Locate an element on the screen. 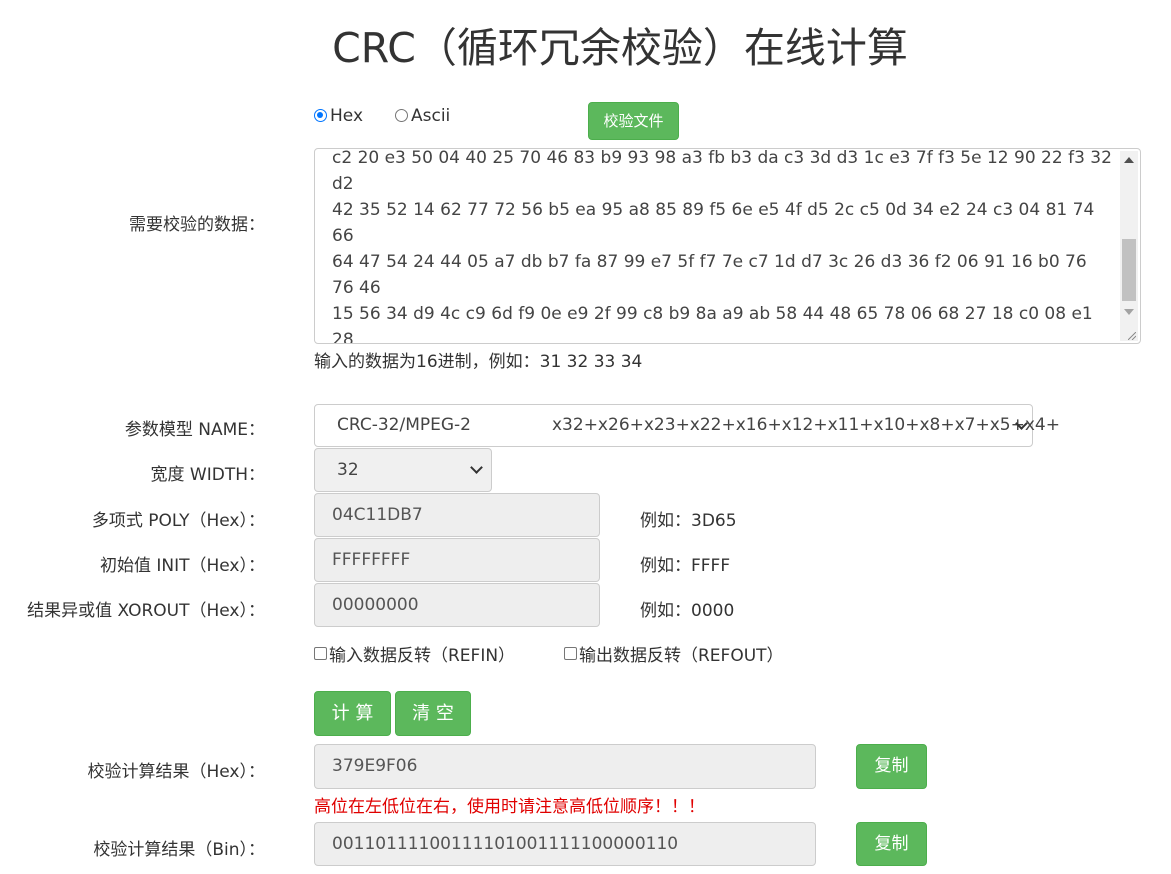 The width and height of the screenshot is (1171, 874). init-label: 初始值 INIT（Hex）： is located at coordinates (182, 566).